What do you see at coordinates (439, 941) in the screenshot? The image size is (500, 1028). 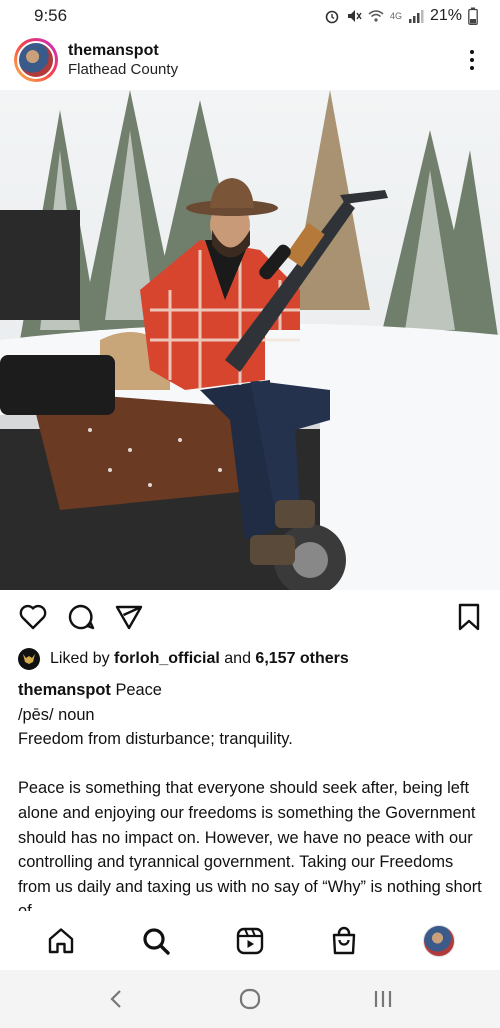 I see `profile-avatar` at bounding box center [439, 941].